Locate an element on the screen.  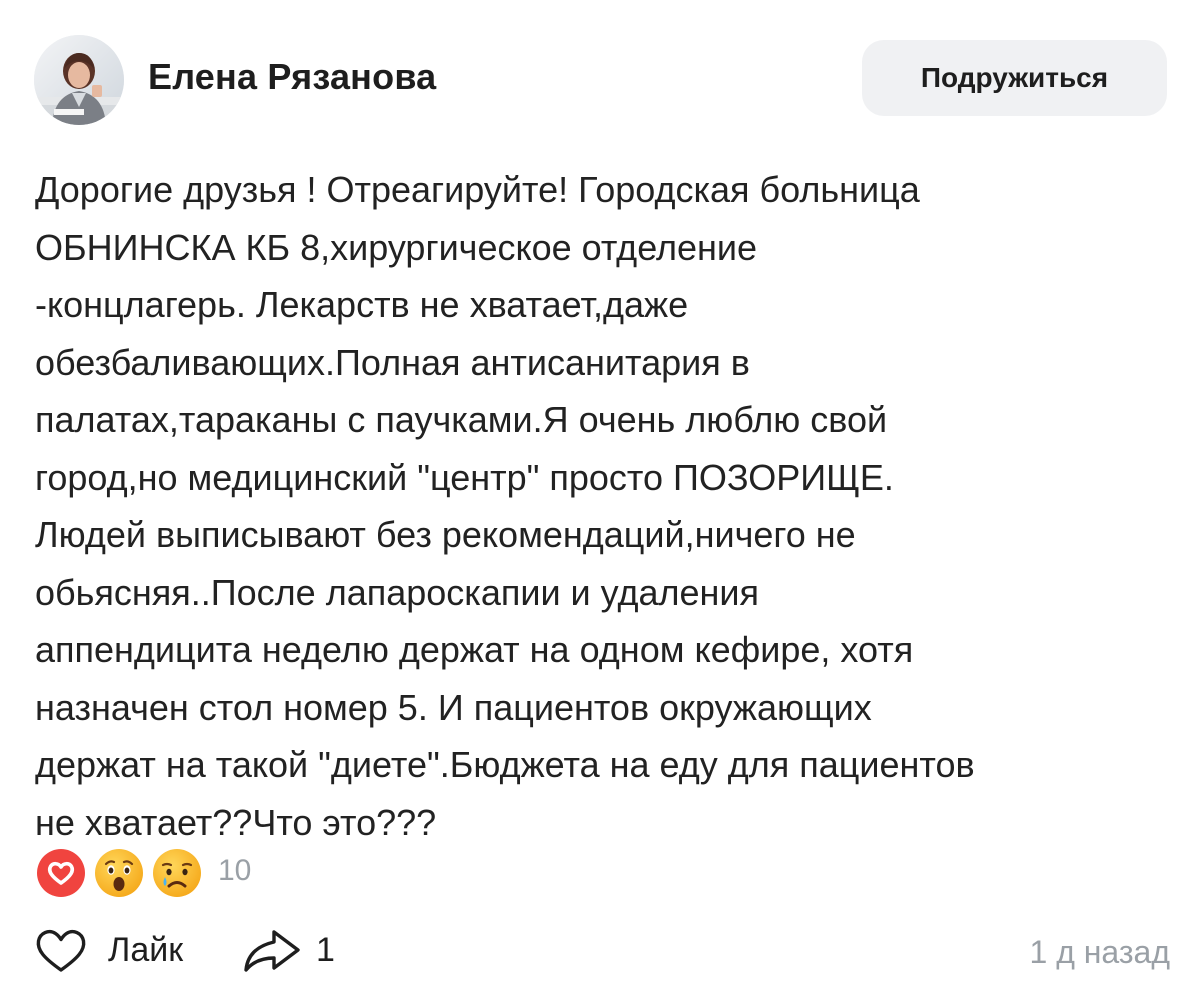
share-button: 1 is located at coordinates (287, 950).